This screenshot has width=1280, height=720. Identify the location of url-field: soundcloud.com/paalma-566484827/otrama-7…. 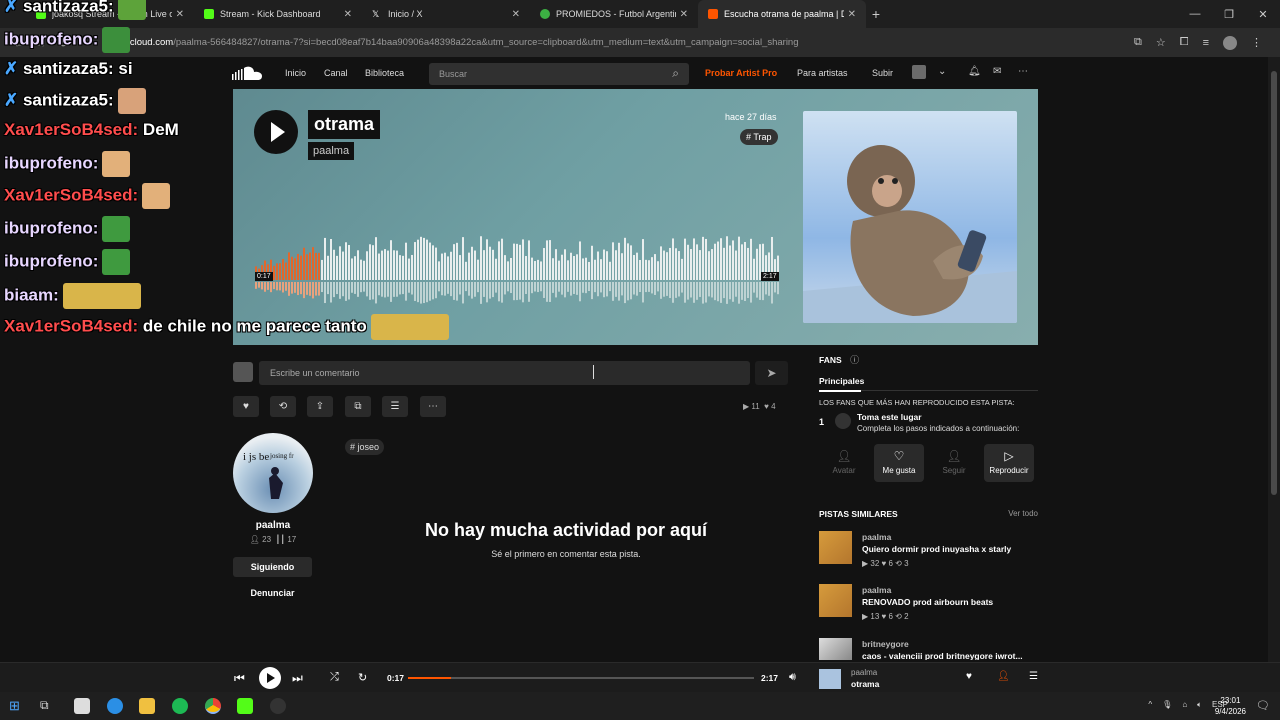
(451, 42).